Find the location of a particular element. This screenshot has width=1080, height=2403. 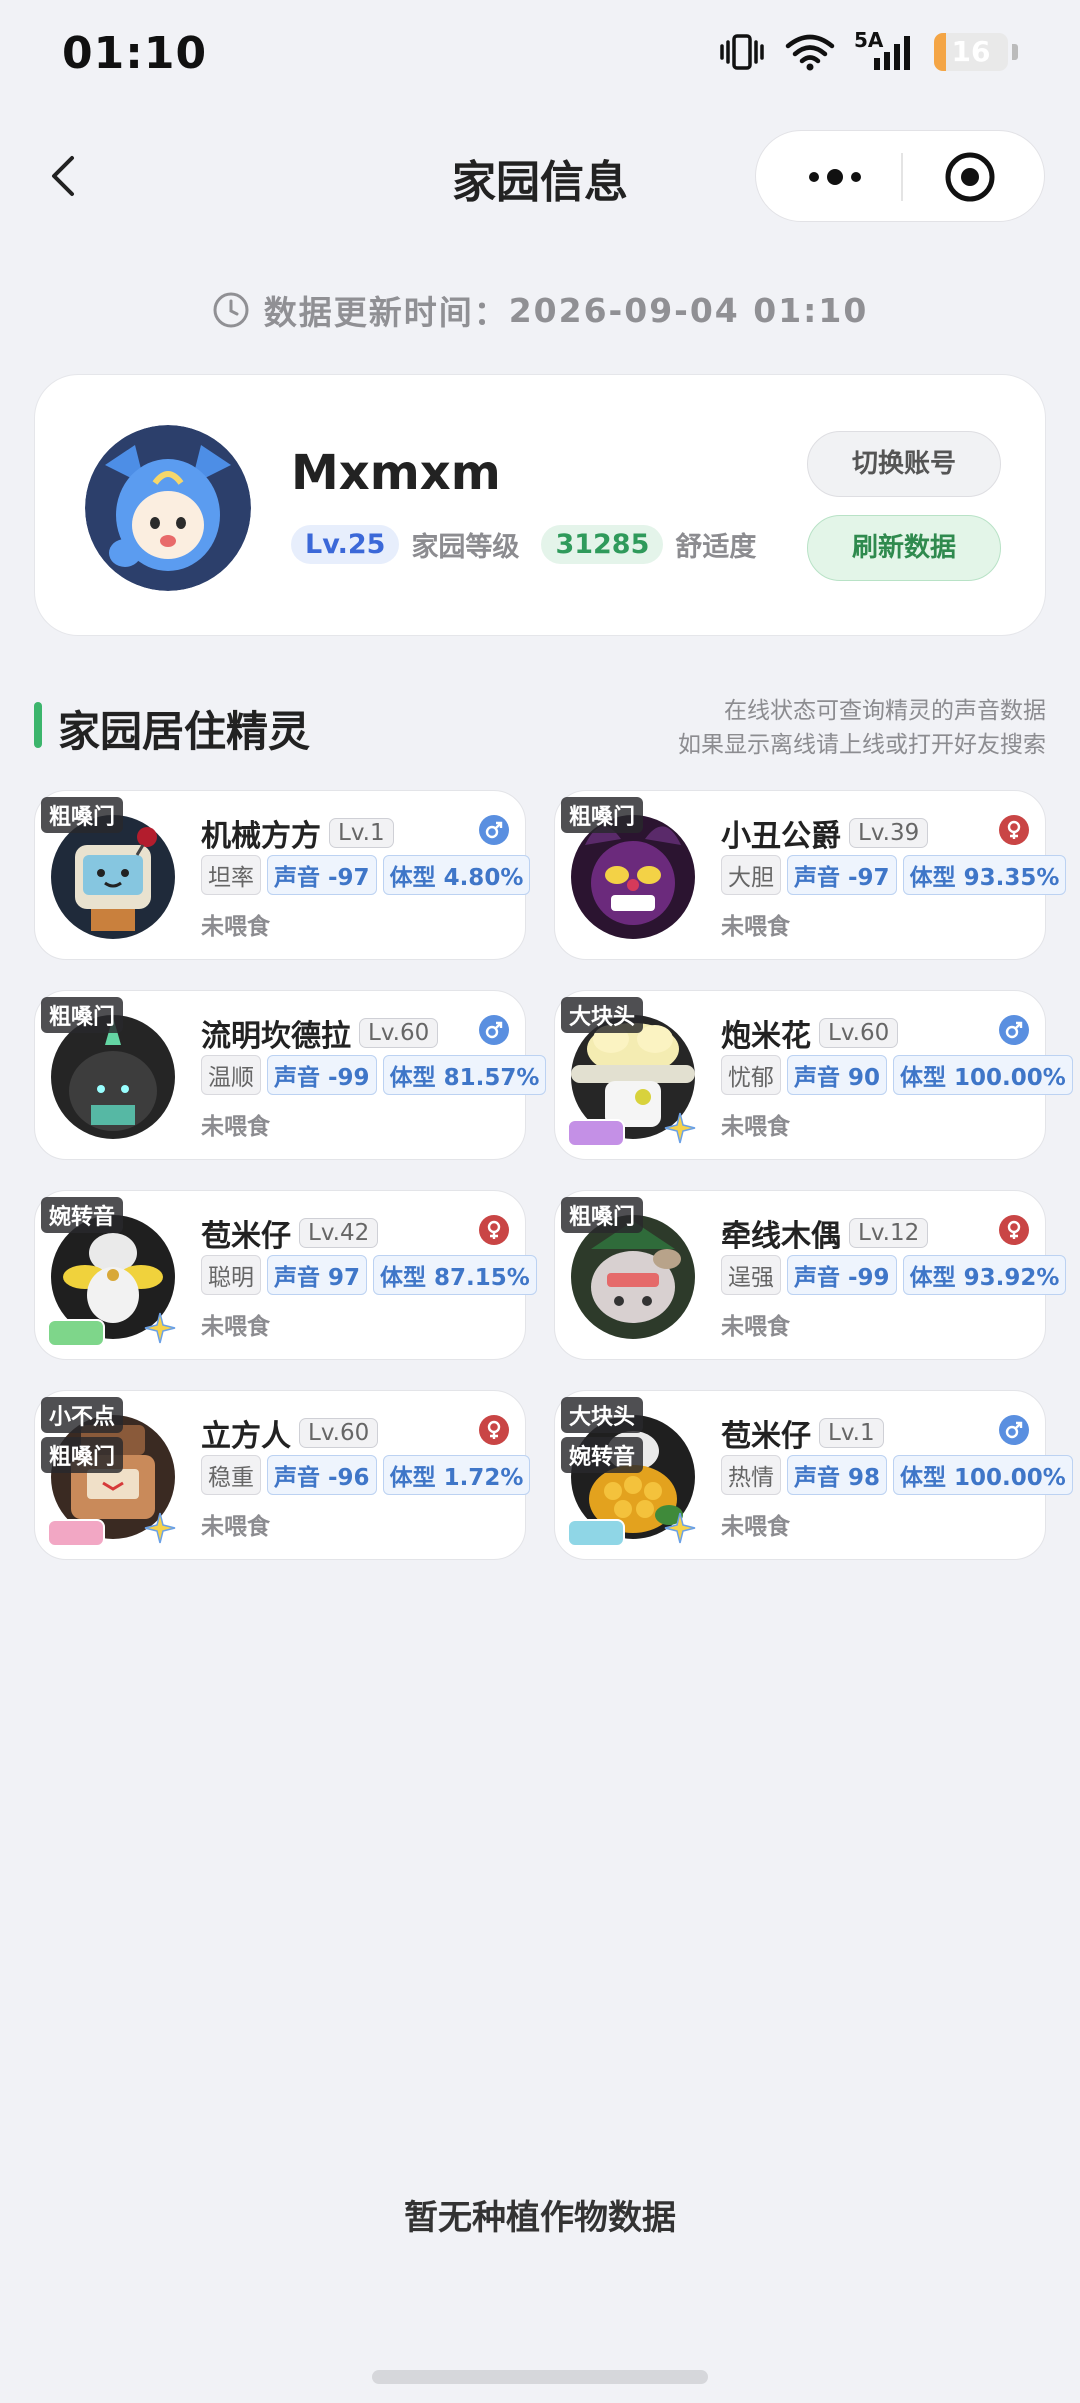

home-indicator is located at coordinates (540, 2377).